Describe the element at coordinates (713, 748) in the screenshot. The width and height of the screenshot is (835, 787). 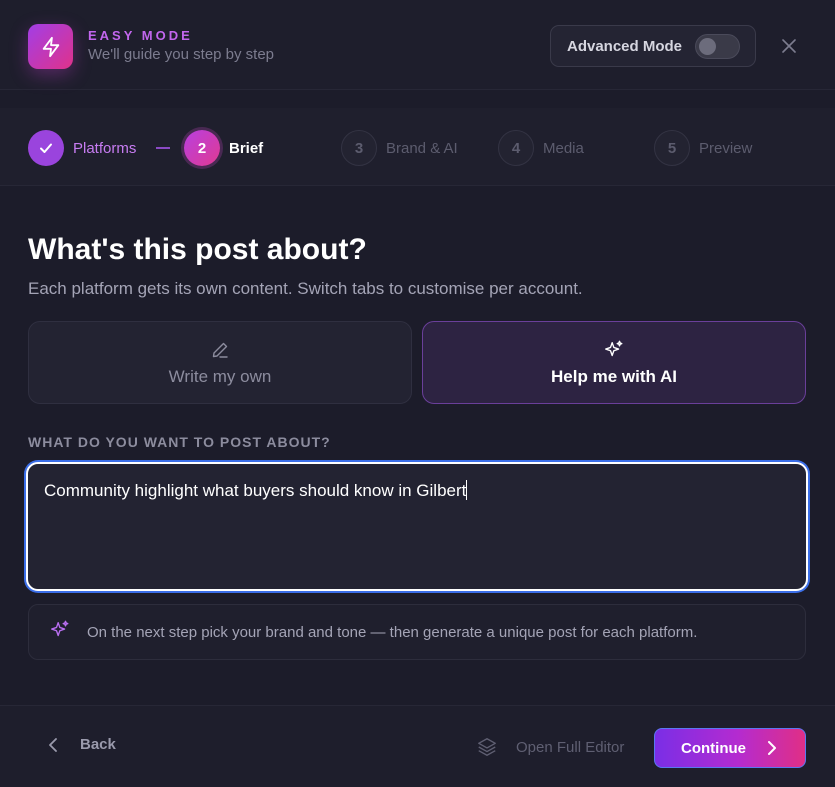
I see `continue-label: Continue` at that location.